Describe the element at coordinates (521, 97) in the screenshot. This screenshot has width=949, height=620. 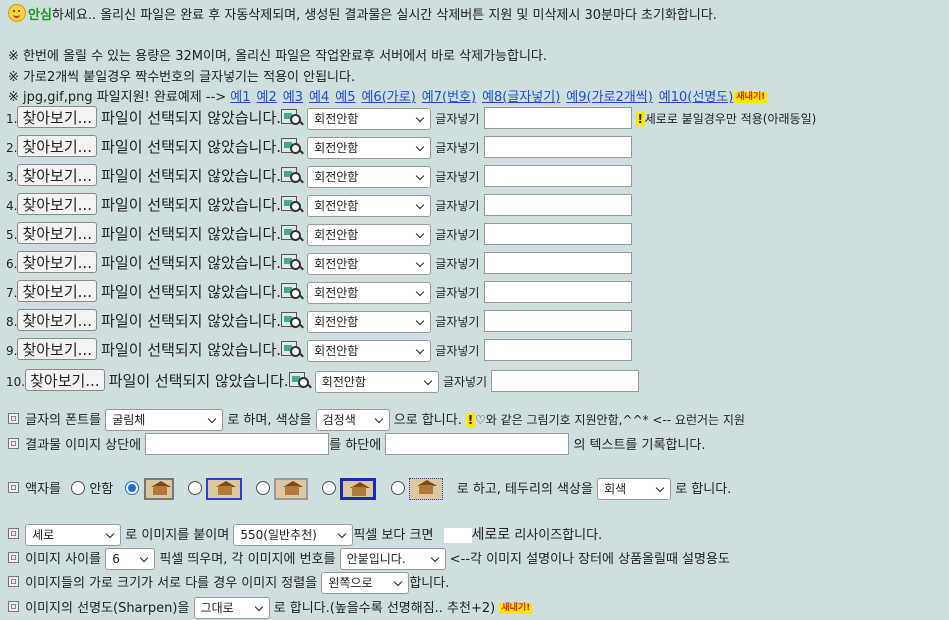
I see `example-link-8: 예8(글자넣기)` at that location.